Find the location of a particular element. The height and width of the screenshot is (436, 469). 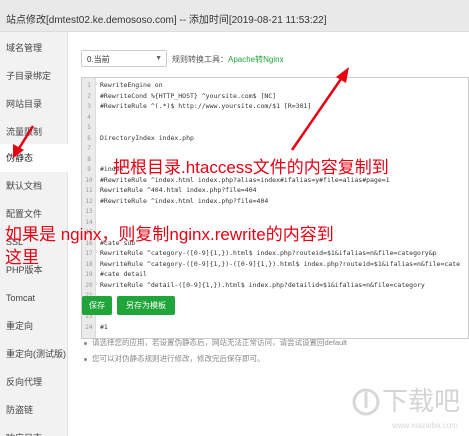

rule-convert-text: 规则转换工具： is located at coordinates (200, 59).